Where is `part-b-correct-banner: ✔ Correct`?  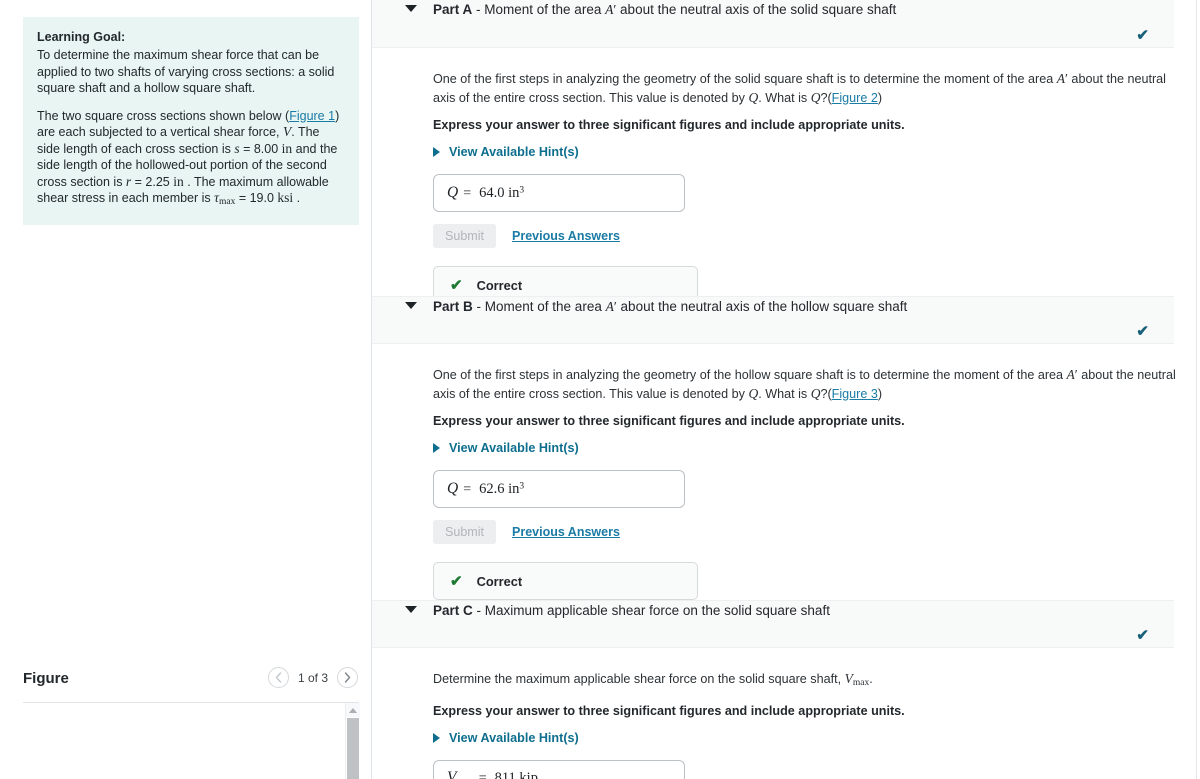 part-b-correct-banner: ✔ Correct is located at coordinates (565, 581).